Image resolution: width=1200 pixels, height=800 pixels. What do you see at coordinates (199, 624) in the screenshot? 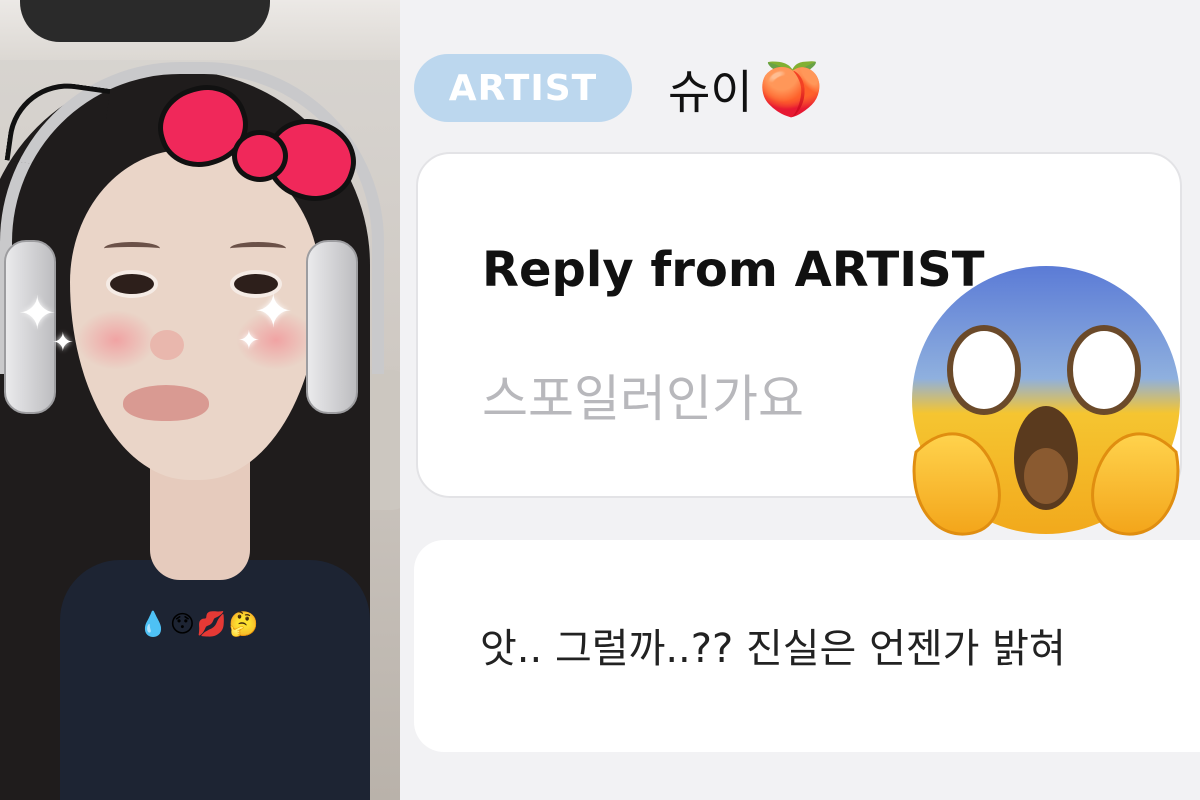
I see `emoji-stickers: 💧😯💋🤔` at bounding box center [199, 624].